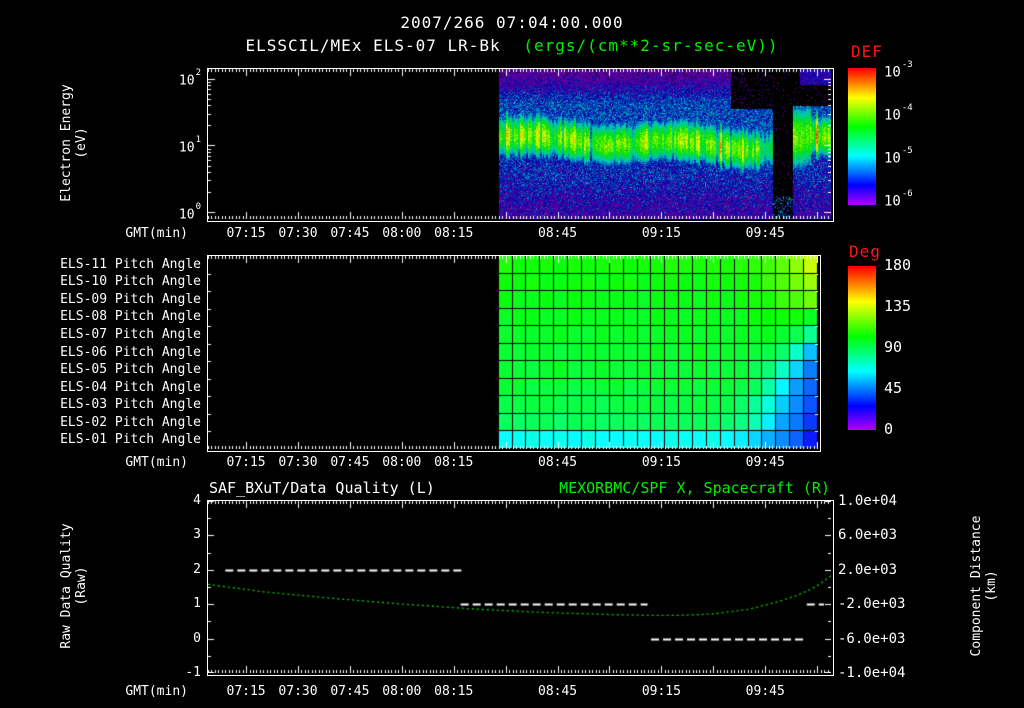 Image resolution: width=1024 pixels, height=708 pixels. Describe the element at coordinates (130, 281) in the screenshot. I see `pitch-row-label: ELS-10 Pitch Angle` at that location.